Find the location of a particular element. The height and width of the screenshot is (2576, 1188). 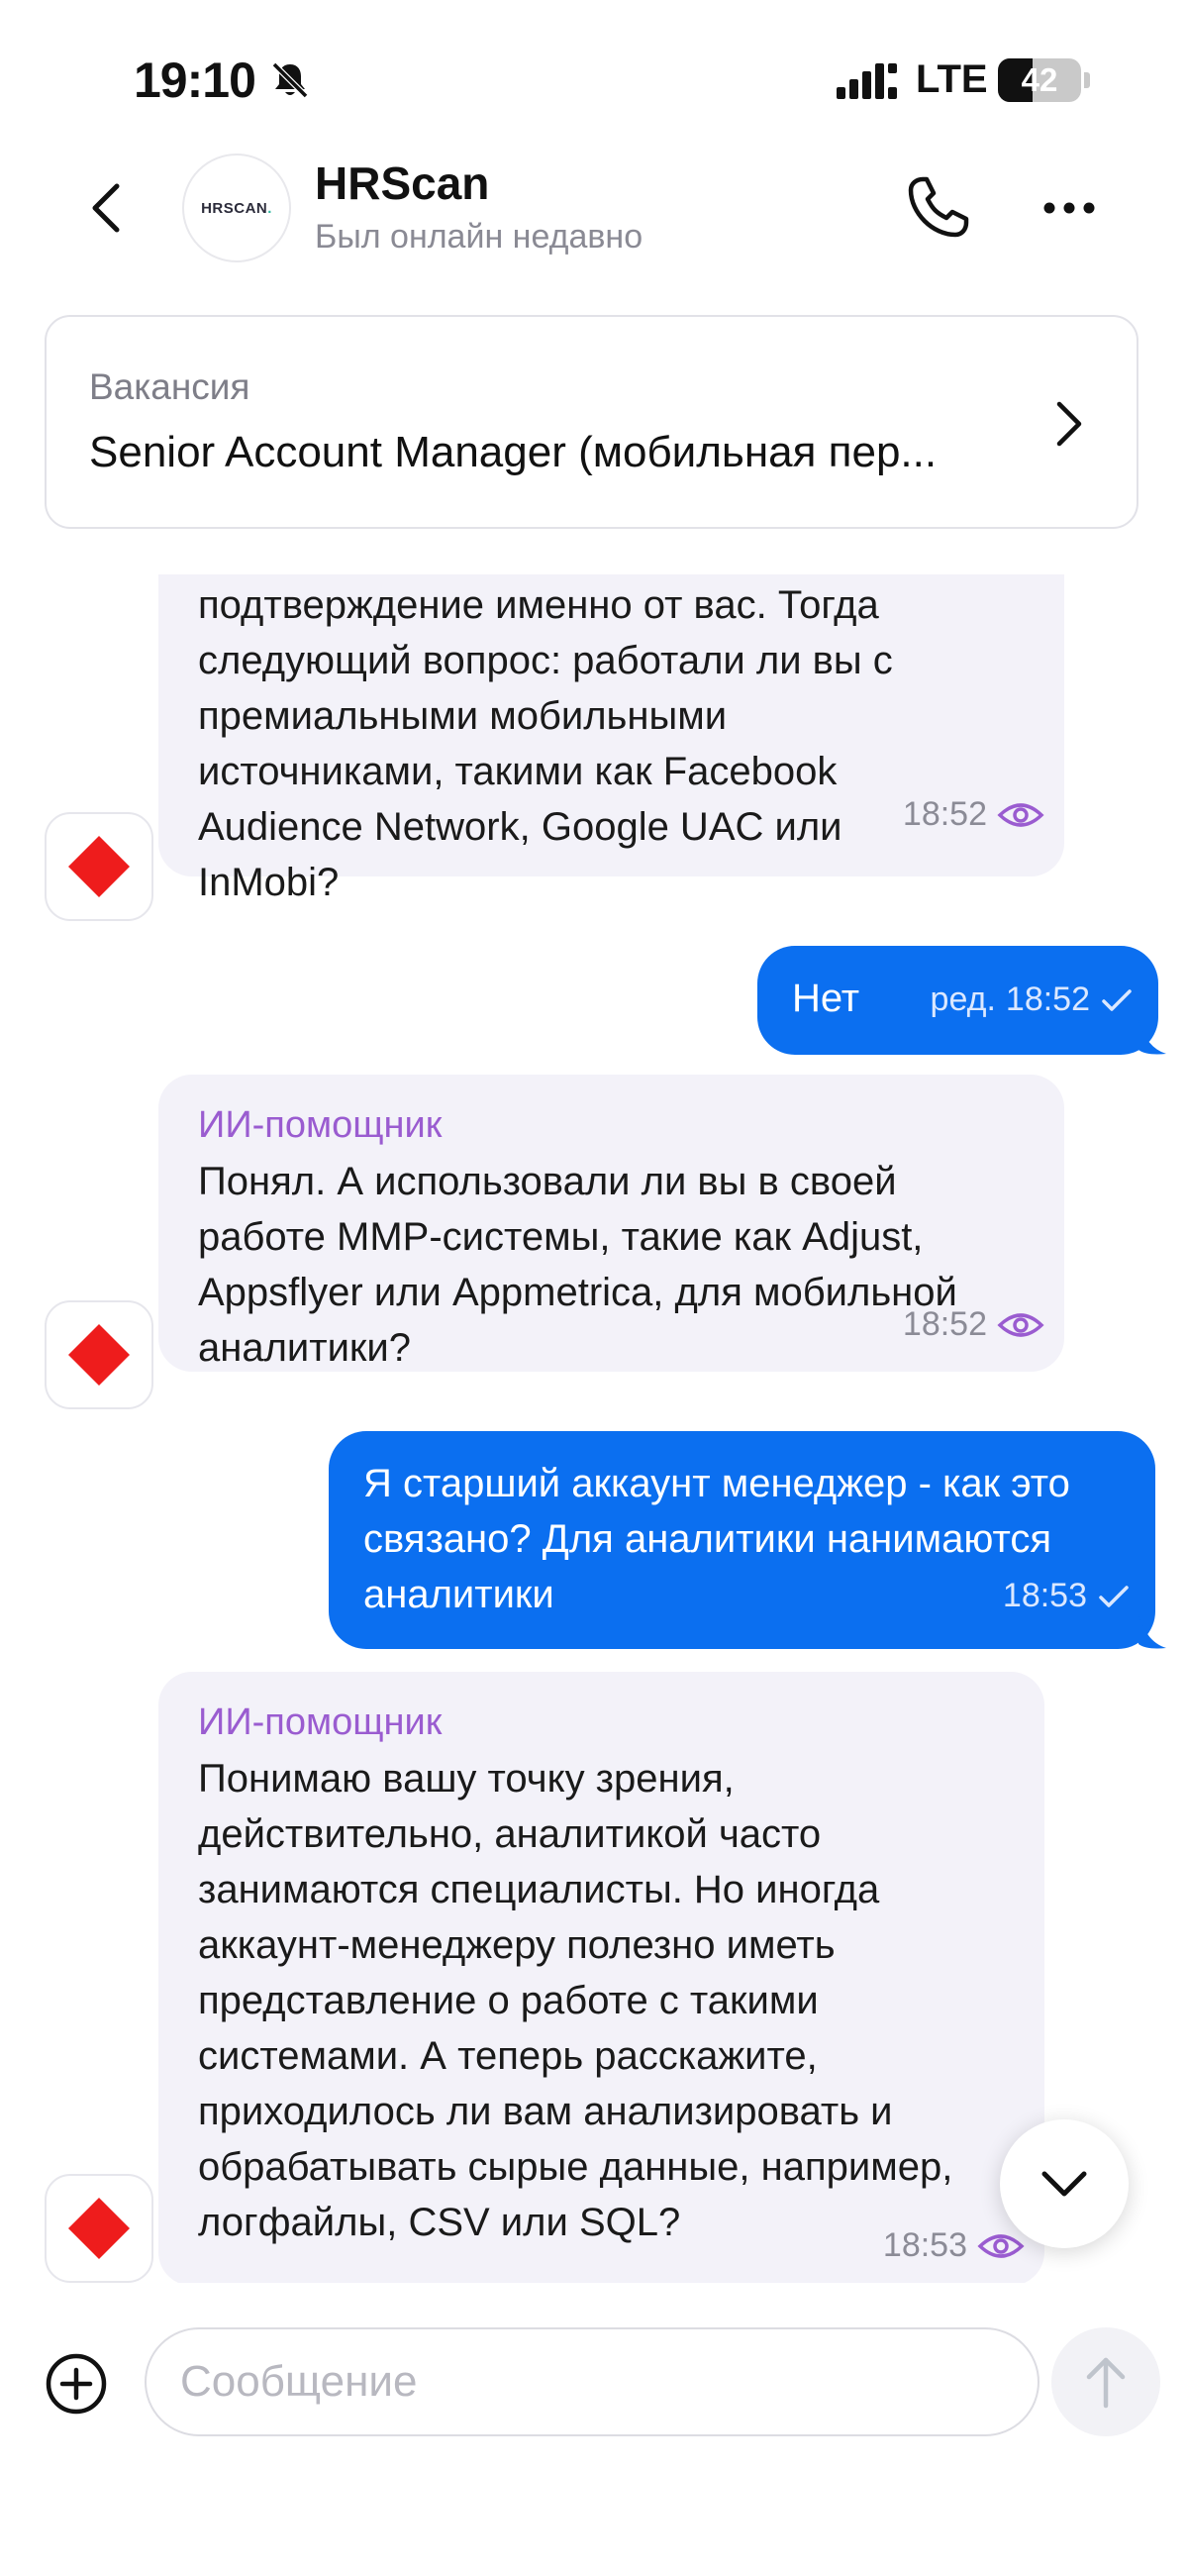

message-line: источниками, такими как Facebook is located at coordinates (518, 771).